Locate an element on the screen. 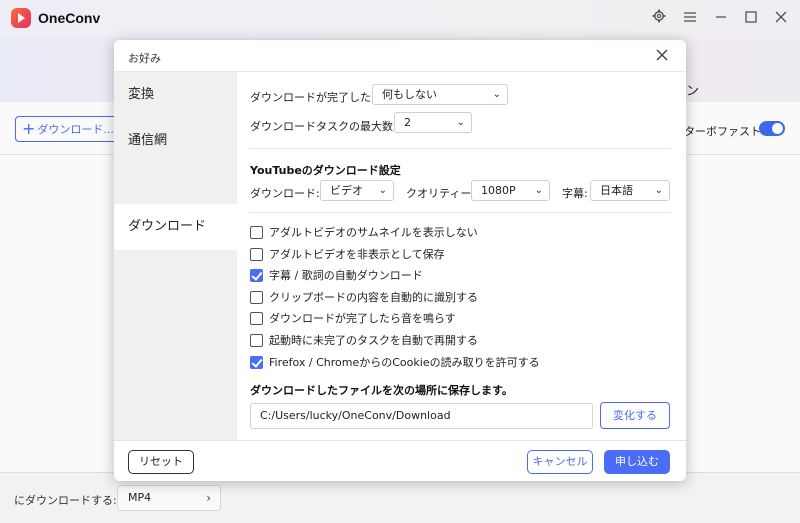  close-icon is located at coordinates (662, 56).